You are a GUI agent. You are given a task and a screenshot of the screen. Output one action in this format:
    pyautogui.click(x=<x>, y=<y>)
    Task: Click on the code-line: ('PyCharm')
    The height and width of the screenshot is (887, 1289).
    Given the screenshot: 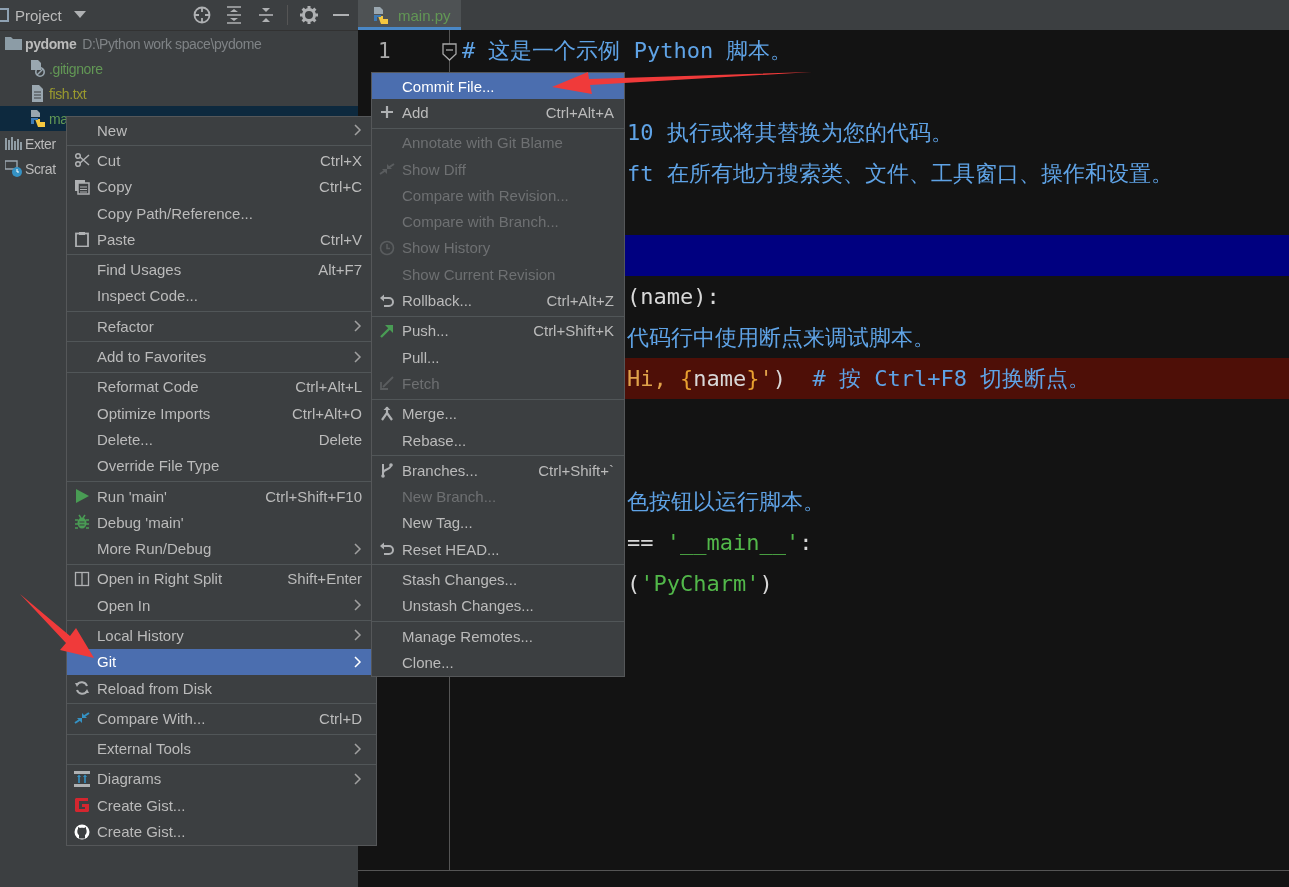 What is the action you would take?
    pyautogui.click(x=700, y=583)
    